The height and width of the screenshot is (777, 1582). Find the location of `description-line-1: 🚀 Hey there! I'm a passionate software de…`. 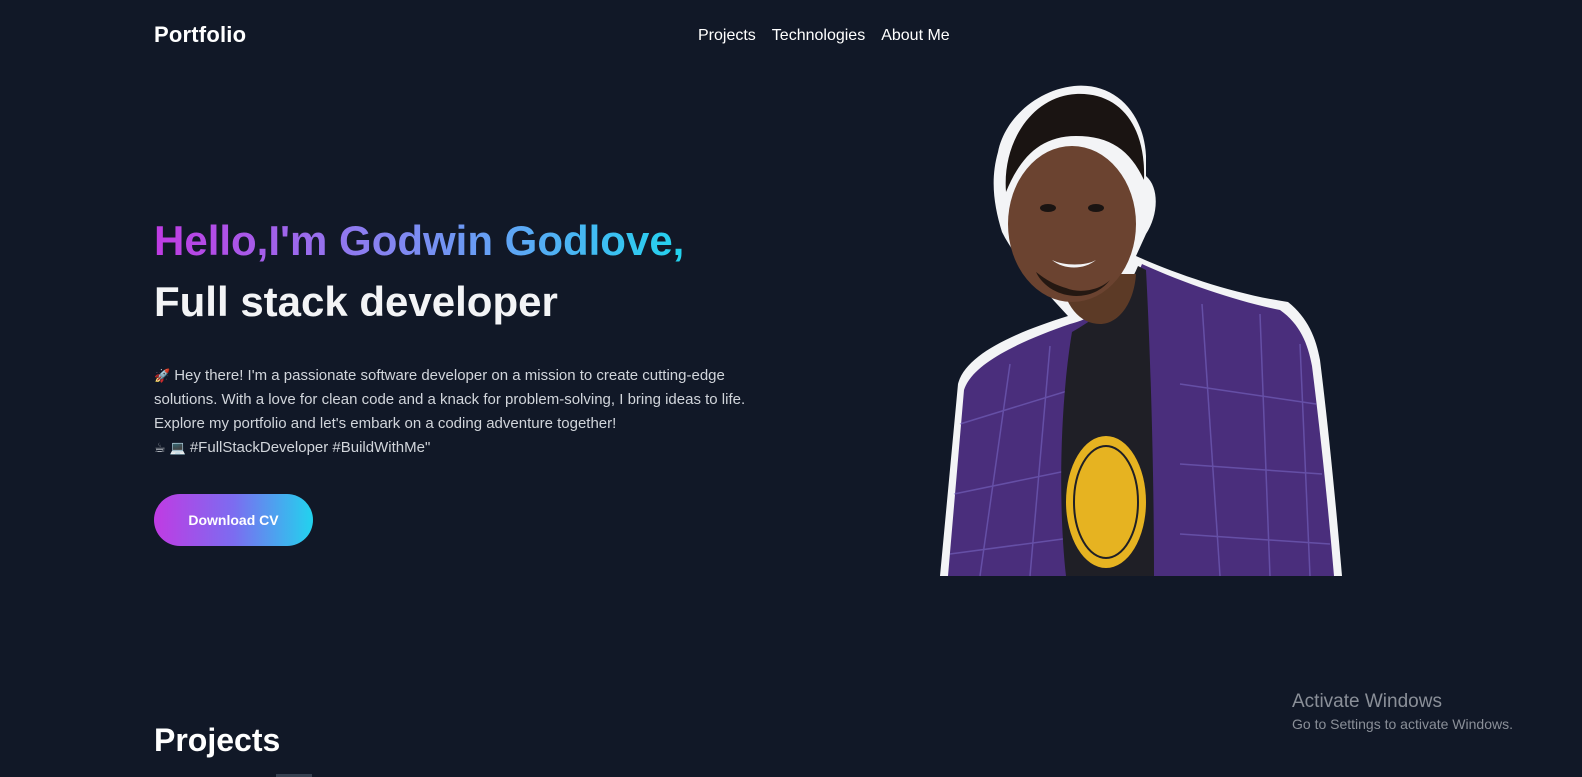

description-line-1: 🚀 Hey there! I'm a passionate software de… is located at coordinates (464, 376).